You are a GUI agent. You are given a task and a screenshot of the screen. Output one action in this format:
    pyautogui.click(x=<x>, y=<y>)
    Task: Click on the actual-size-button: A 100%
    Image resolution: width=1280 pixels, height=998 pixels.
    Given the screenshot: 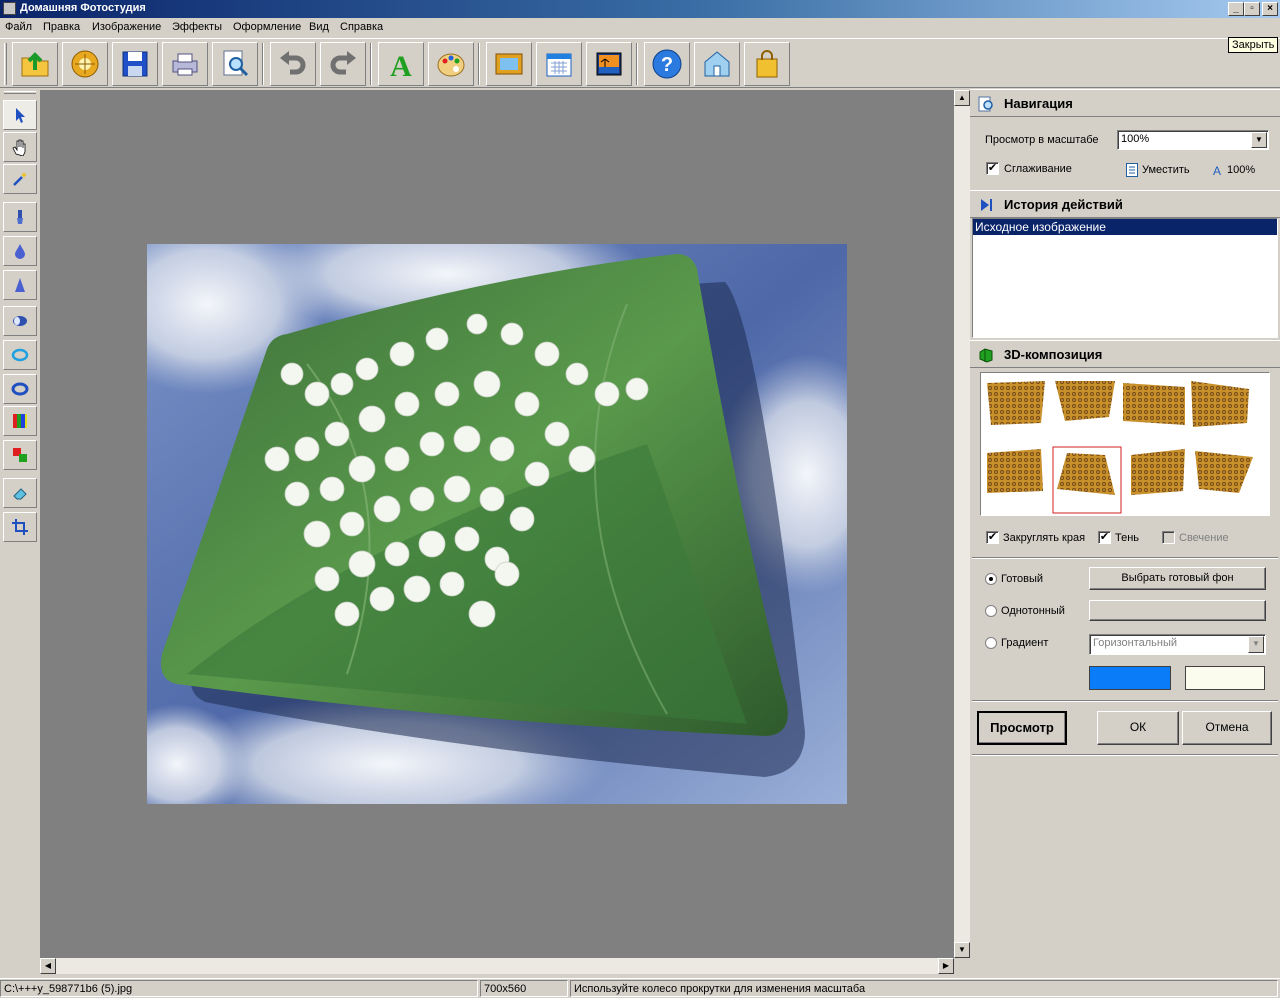 What is the action you would take?
    pyautogui.click(x=1232, y=170)
    